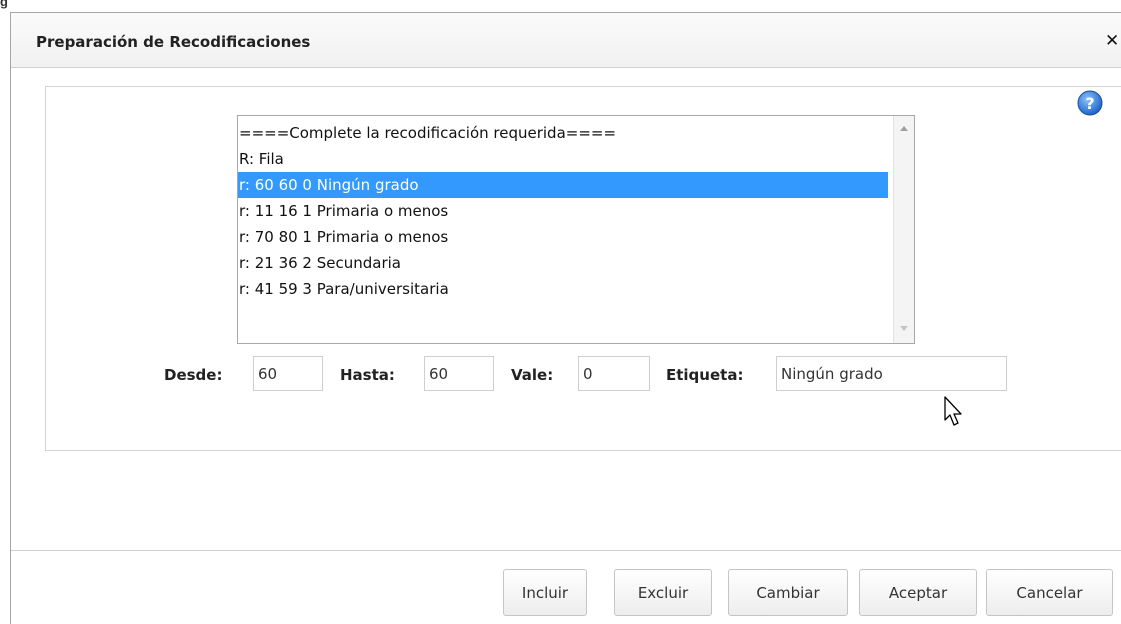 The width and height of the screenshot is (1121, 624). Describe the element at coordinates (545, 592) in the screenshot. I see `incluir-button: Incluir` at that location.